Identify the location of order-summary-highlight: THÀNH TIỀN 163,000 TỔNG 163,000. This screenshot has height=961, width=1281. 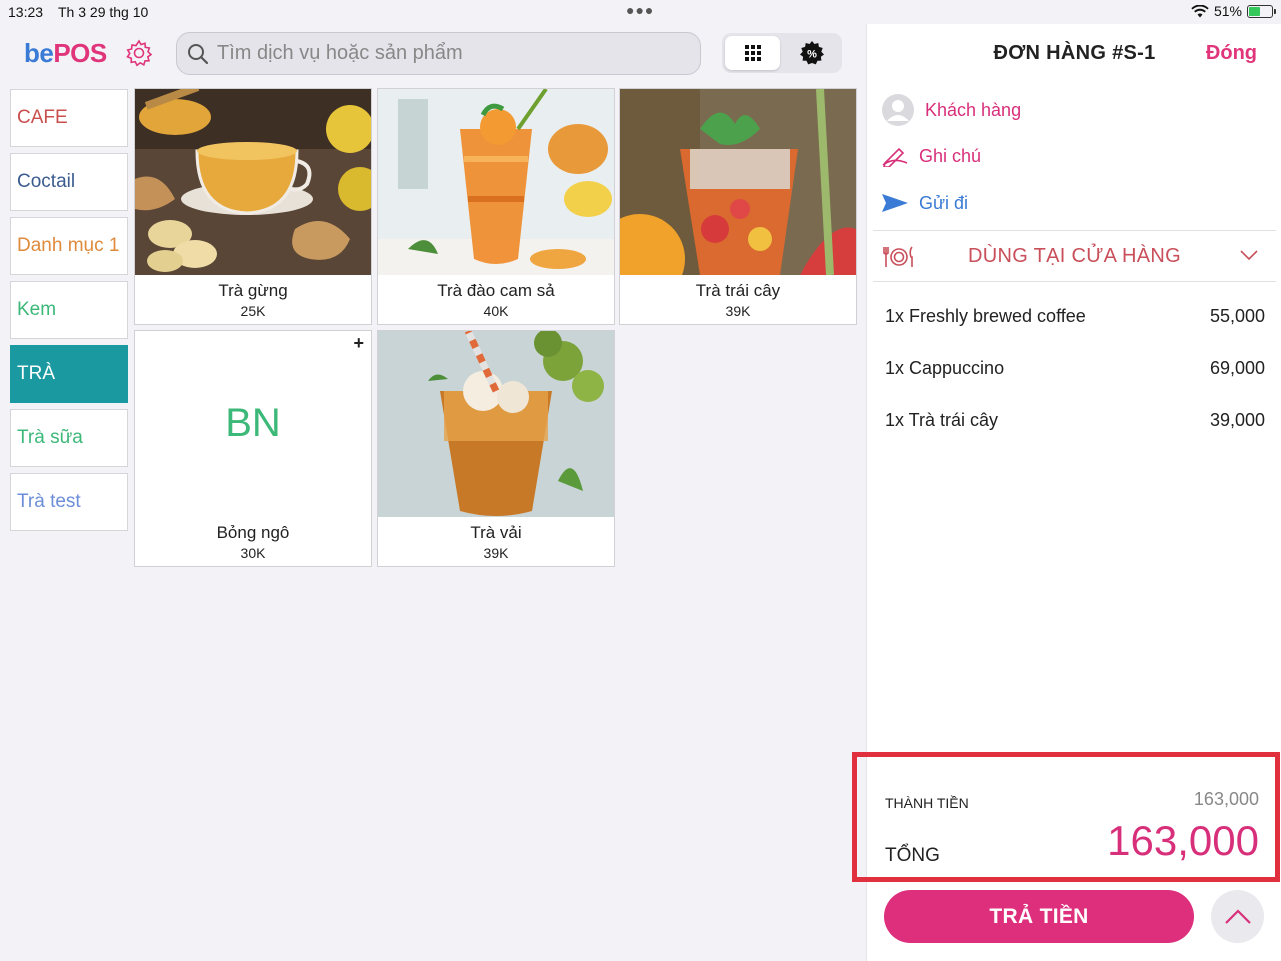
(1066, 817).